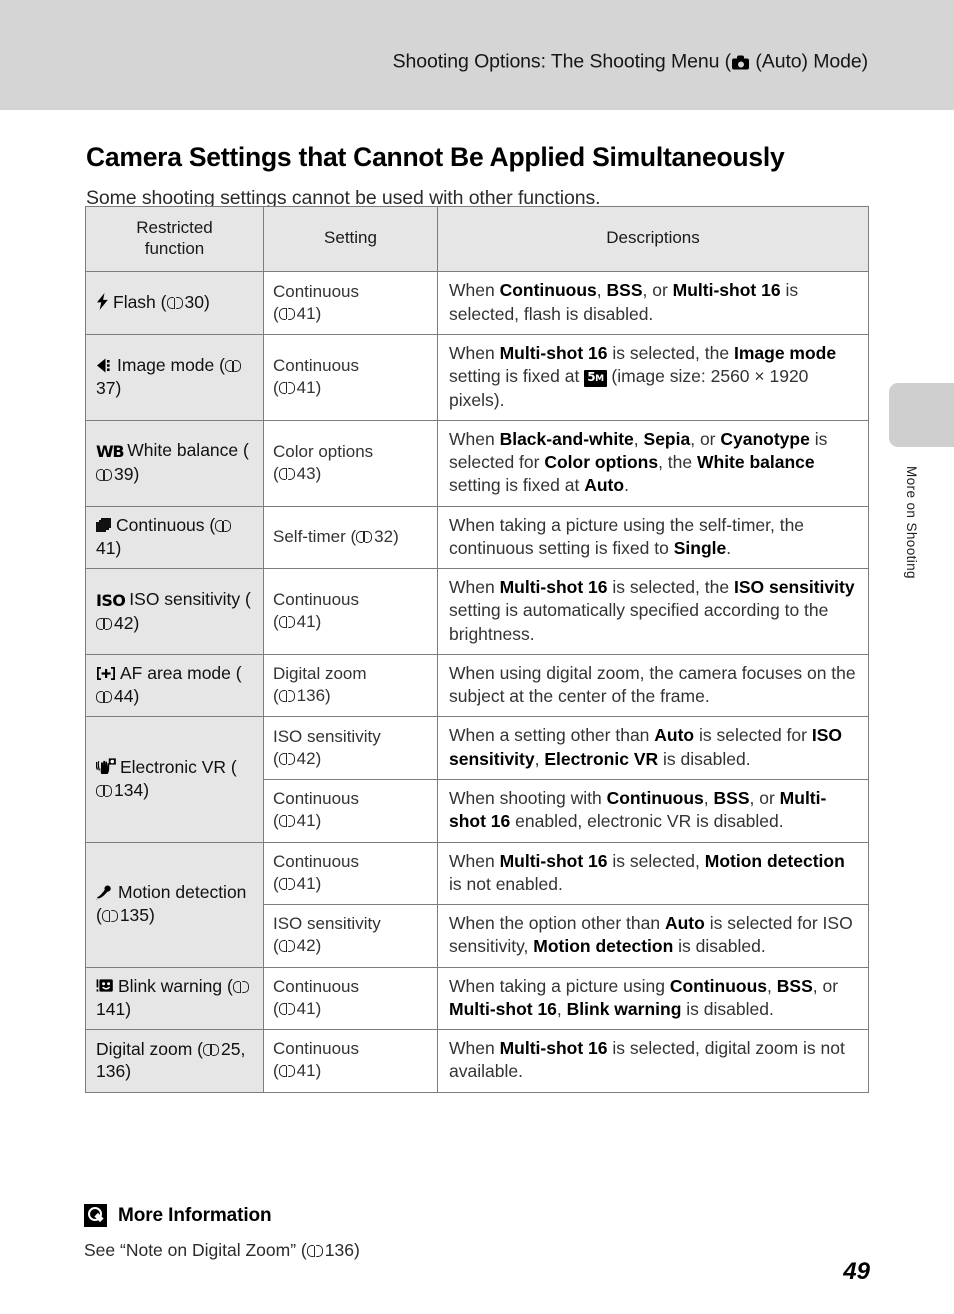 This screenshot has height=1314, width=954. Describe the element at coordinates (175, 673) in the screenshot. I see `restricted-function-label: AF area mode` at that location.